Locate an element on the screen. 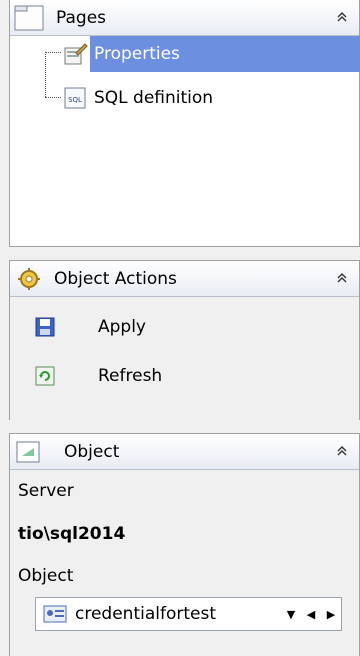  collapse-object-actions-button is located at coordinates (342, 278).